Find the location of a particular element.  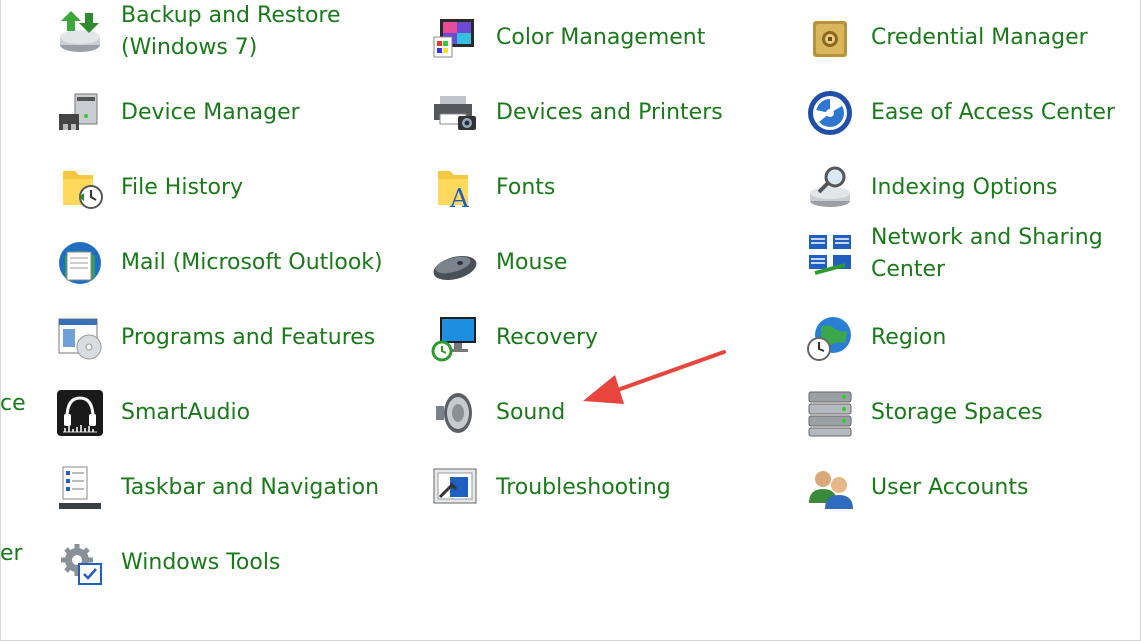

cp-item-label: Credential Manager is located at coordinates (979, 37).